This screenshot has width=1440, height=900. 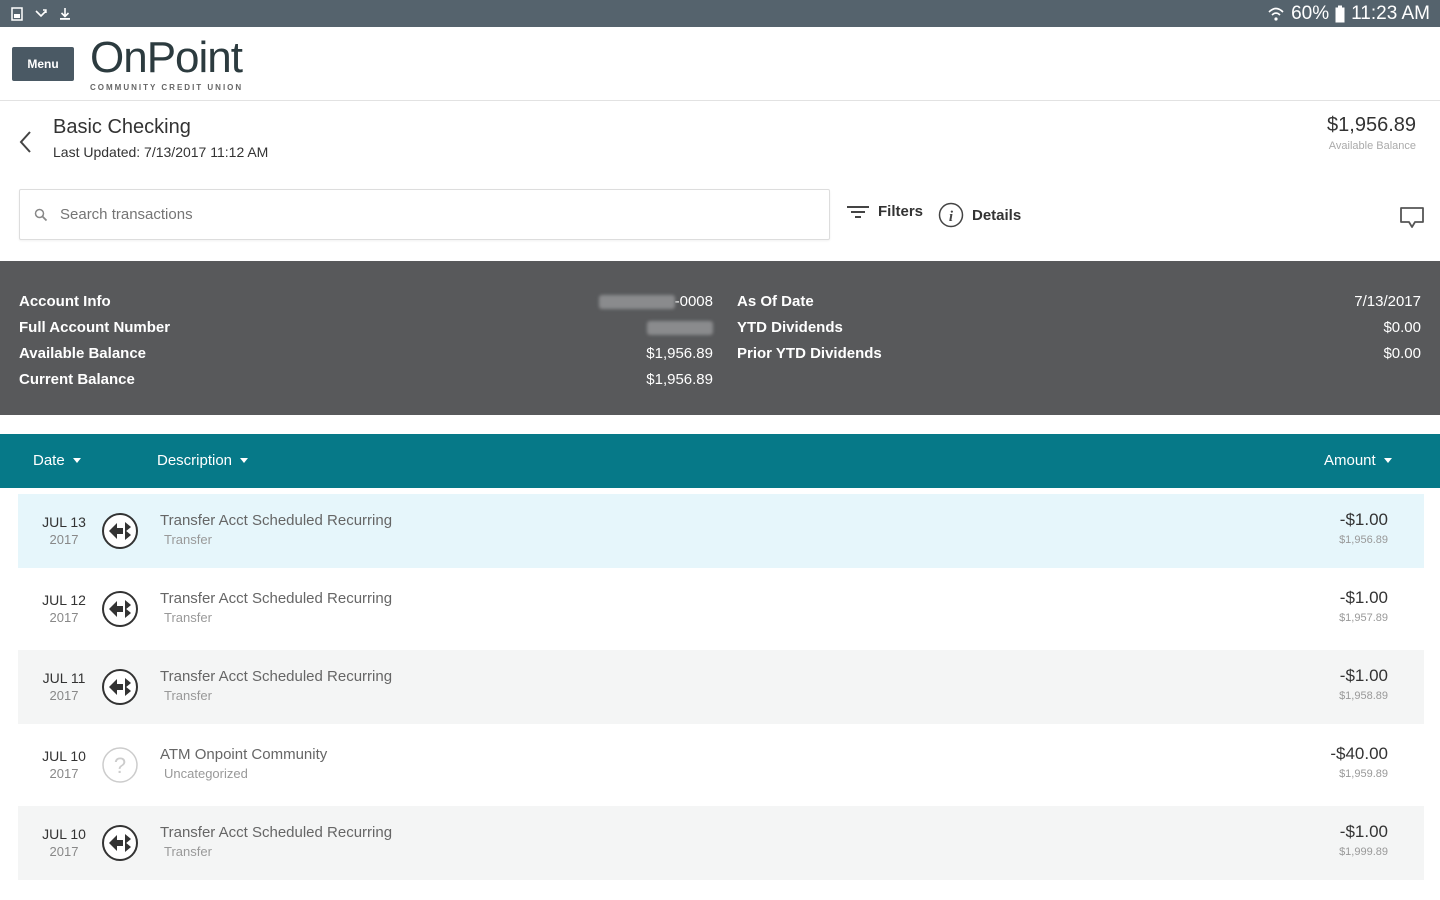 What do you see at coordinates (64, 678) in the screenshot?
I see `transaction-day: JUL 11` at bounding box center [64, 678].